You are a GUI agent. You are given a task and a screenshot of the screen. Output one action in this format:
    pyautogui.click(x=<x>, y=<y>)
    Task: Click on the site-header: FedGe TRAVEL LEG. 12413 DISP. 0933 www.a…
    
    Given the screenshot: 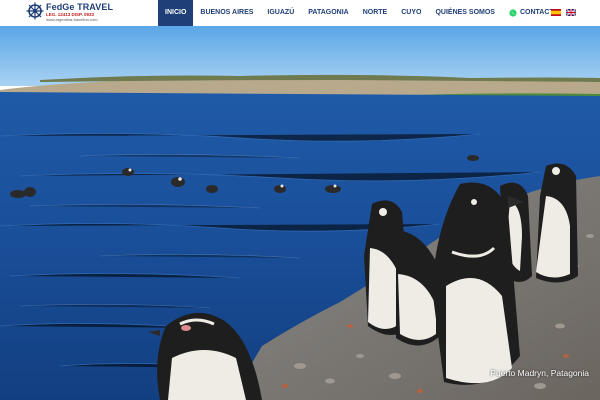 What is the action you would take?
    pyautogui.click(x=300, y=13)
    